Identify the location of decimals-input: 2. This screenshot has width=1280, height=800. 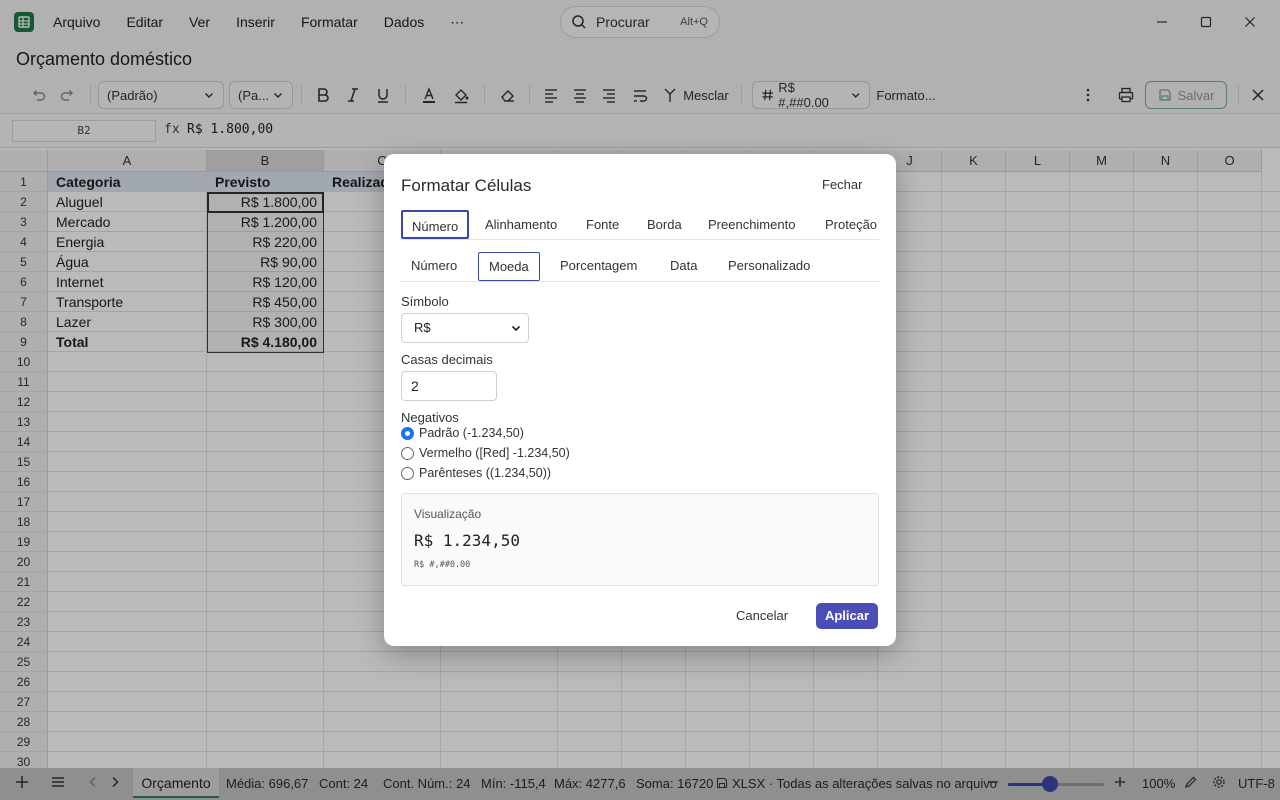
(449, 386).